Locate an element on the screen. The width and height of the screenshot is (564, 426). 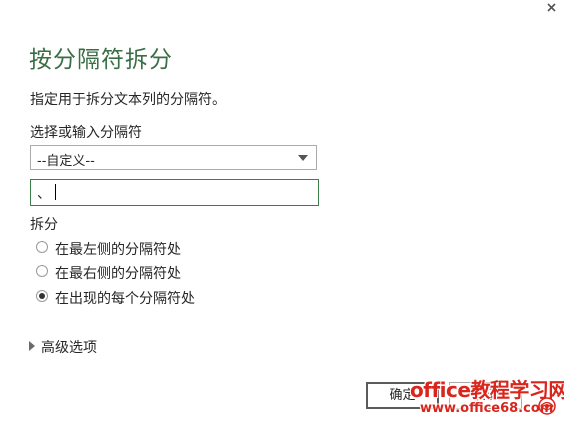
dialog-title: 按分隔符拆分 is located at coordinates (101, 60).